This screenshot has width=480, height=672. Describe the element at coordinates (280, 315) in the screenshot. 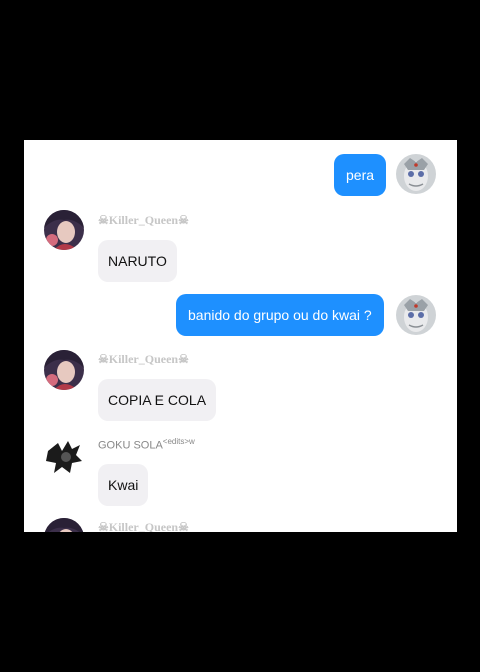

I see `outgoing-message-bubble: banido do grupo ou do kwai ?` at that location.